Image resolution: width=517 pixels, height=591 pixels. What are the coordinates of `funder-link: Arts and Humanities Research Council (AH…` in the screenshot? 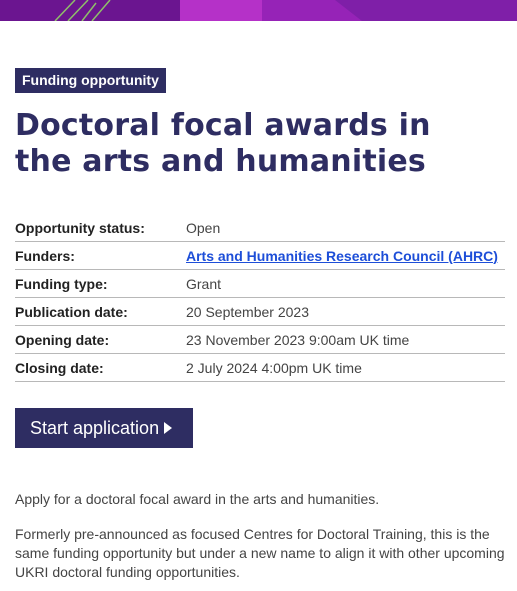 It's located at (342, 256).